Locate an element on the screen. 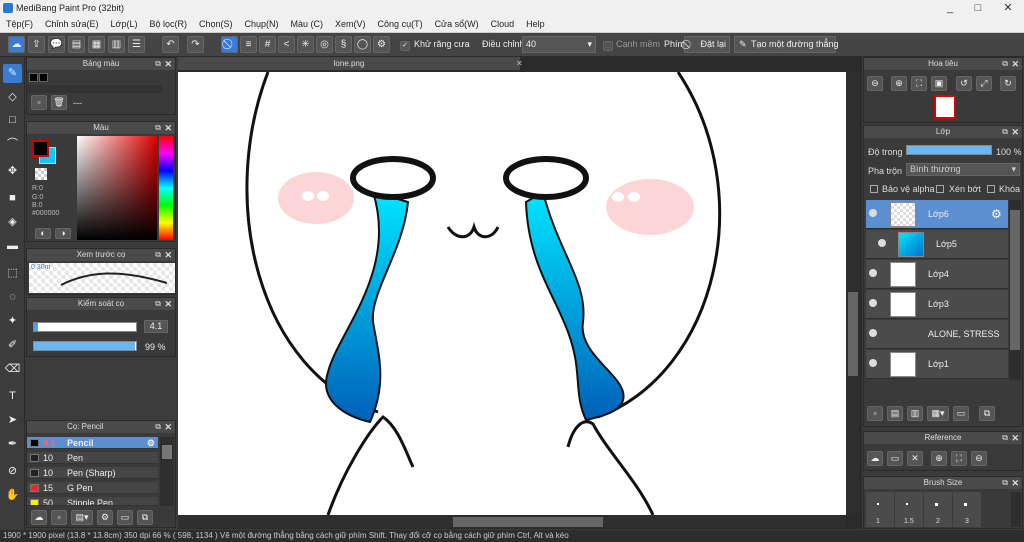 Image resolution: width=1024 pixels, height=542 pixels. protect-alpha-checkbox is located at coordinates (874, 189).